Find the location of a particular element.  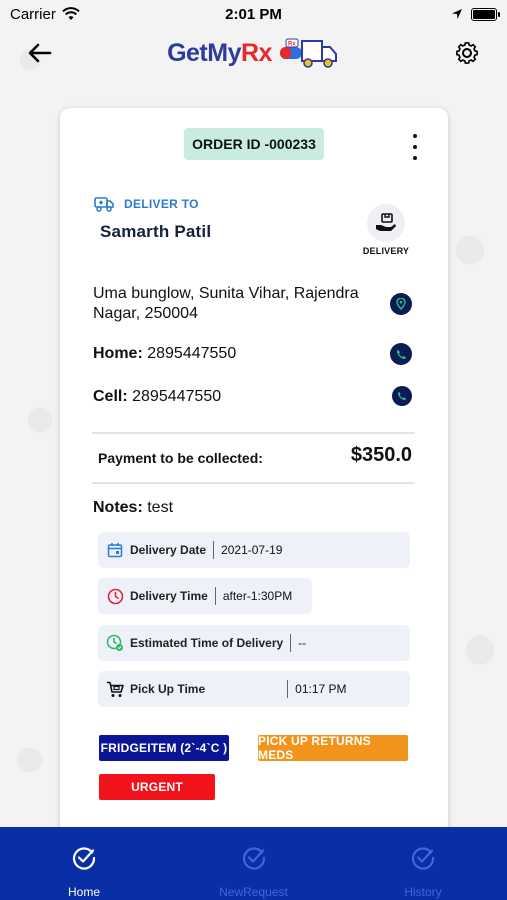

clock-icon is located at coordinates (115, 596).